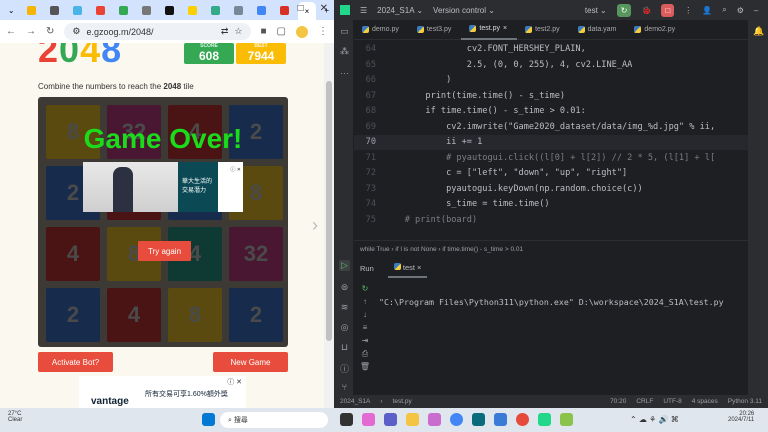 The height and width of the screenshot is (432, 768). I want to click on weather-widget: 27°C Clear, so click(15, 417).